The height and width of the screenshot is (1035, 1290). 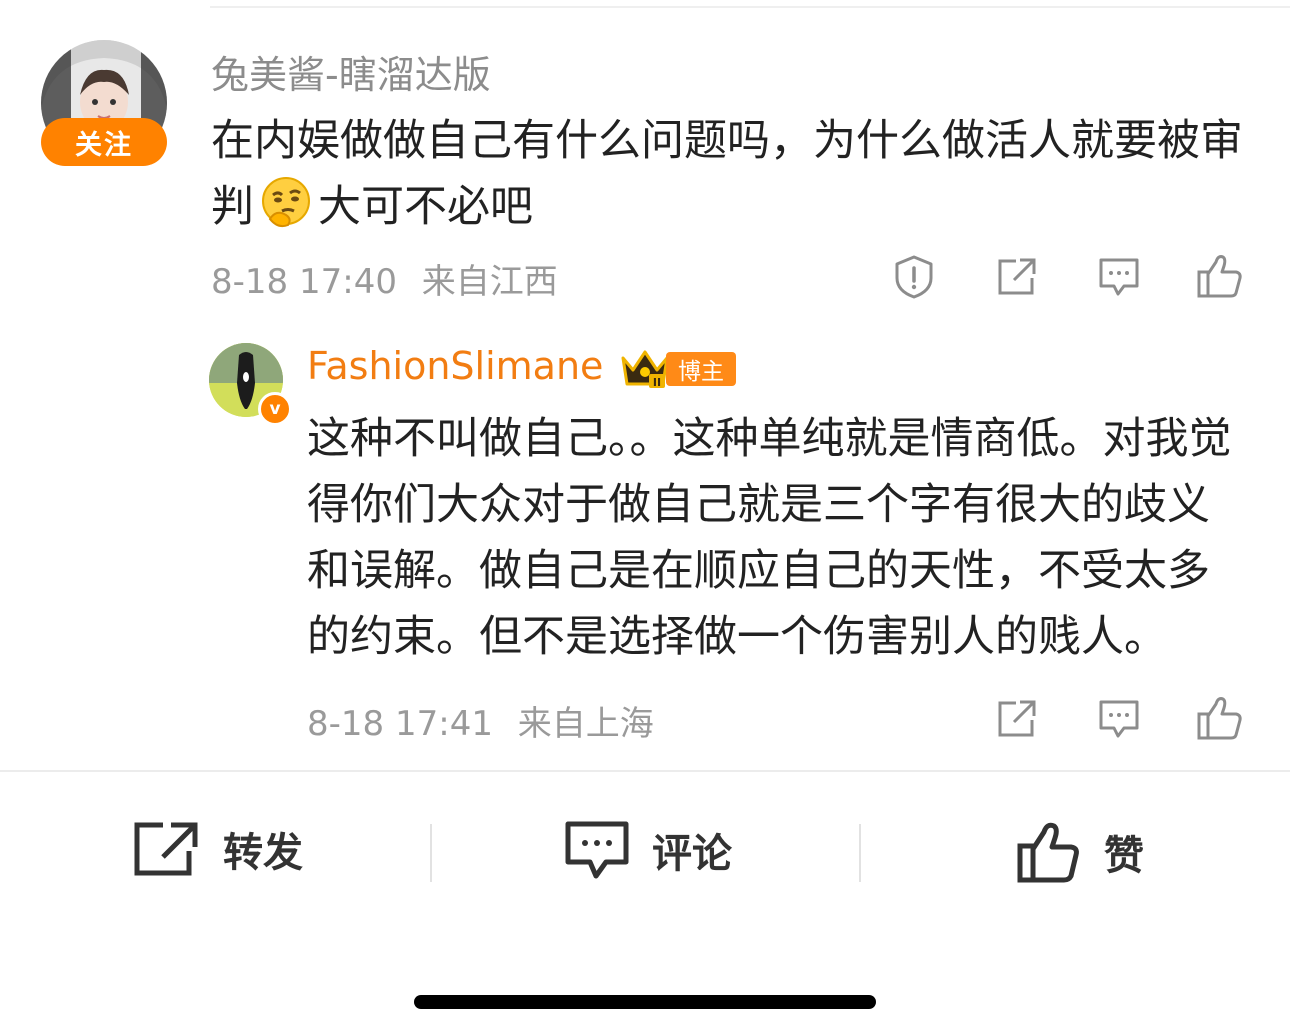 I want to click on thinking-emoji, so click(x=286, y=203).